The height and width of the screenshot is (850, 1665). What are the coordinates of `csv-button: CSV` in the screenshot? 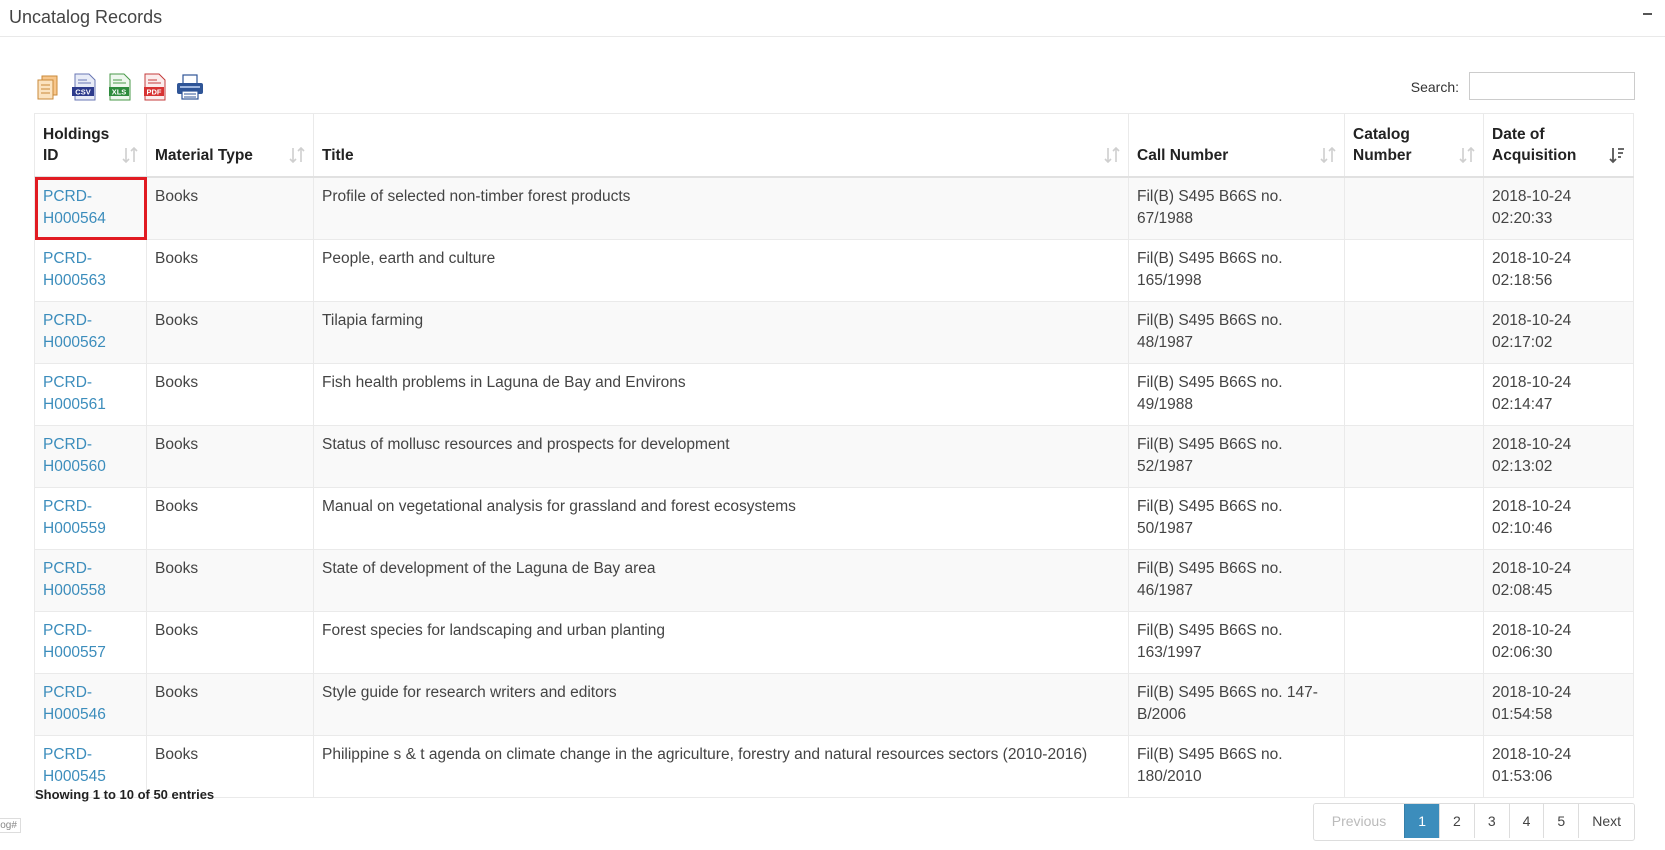 It's located at (85, 87).